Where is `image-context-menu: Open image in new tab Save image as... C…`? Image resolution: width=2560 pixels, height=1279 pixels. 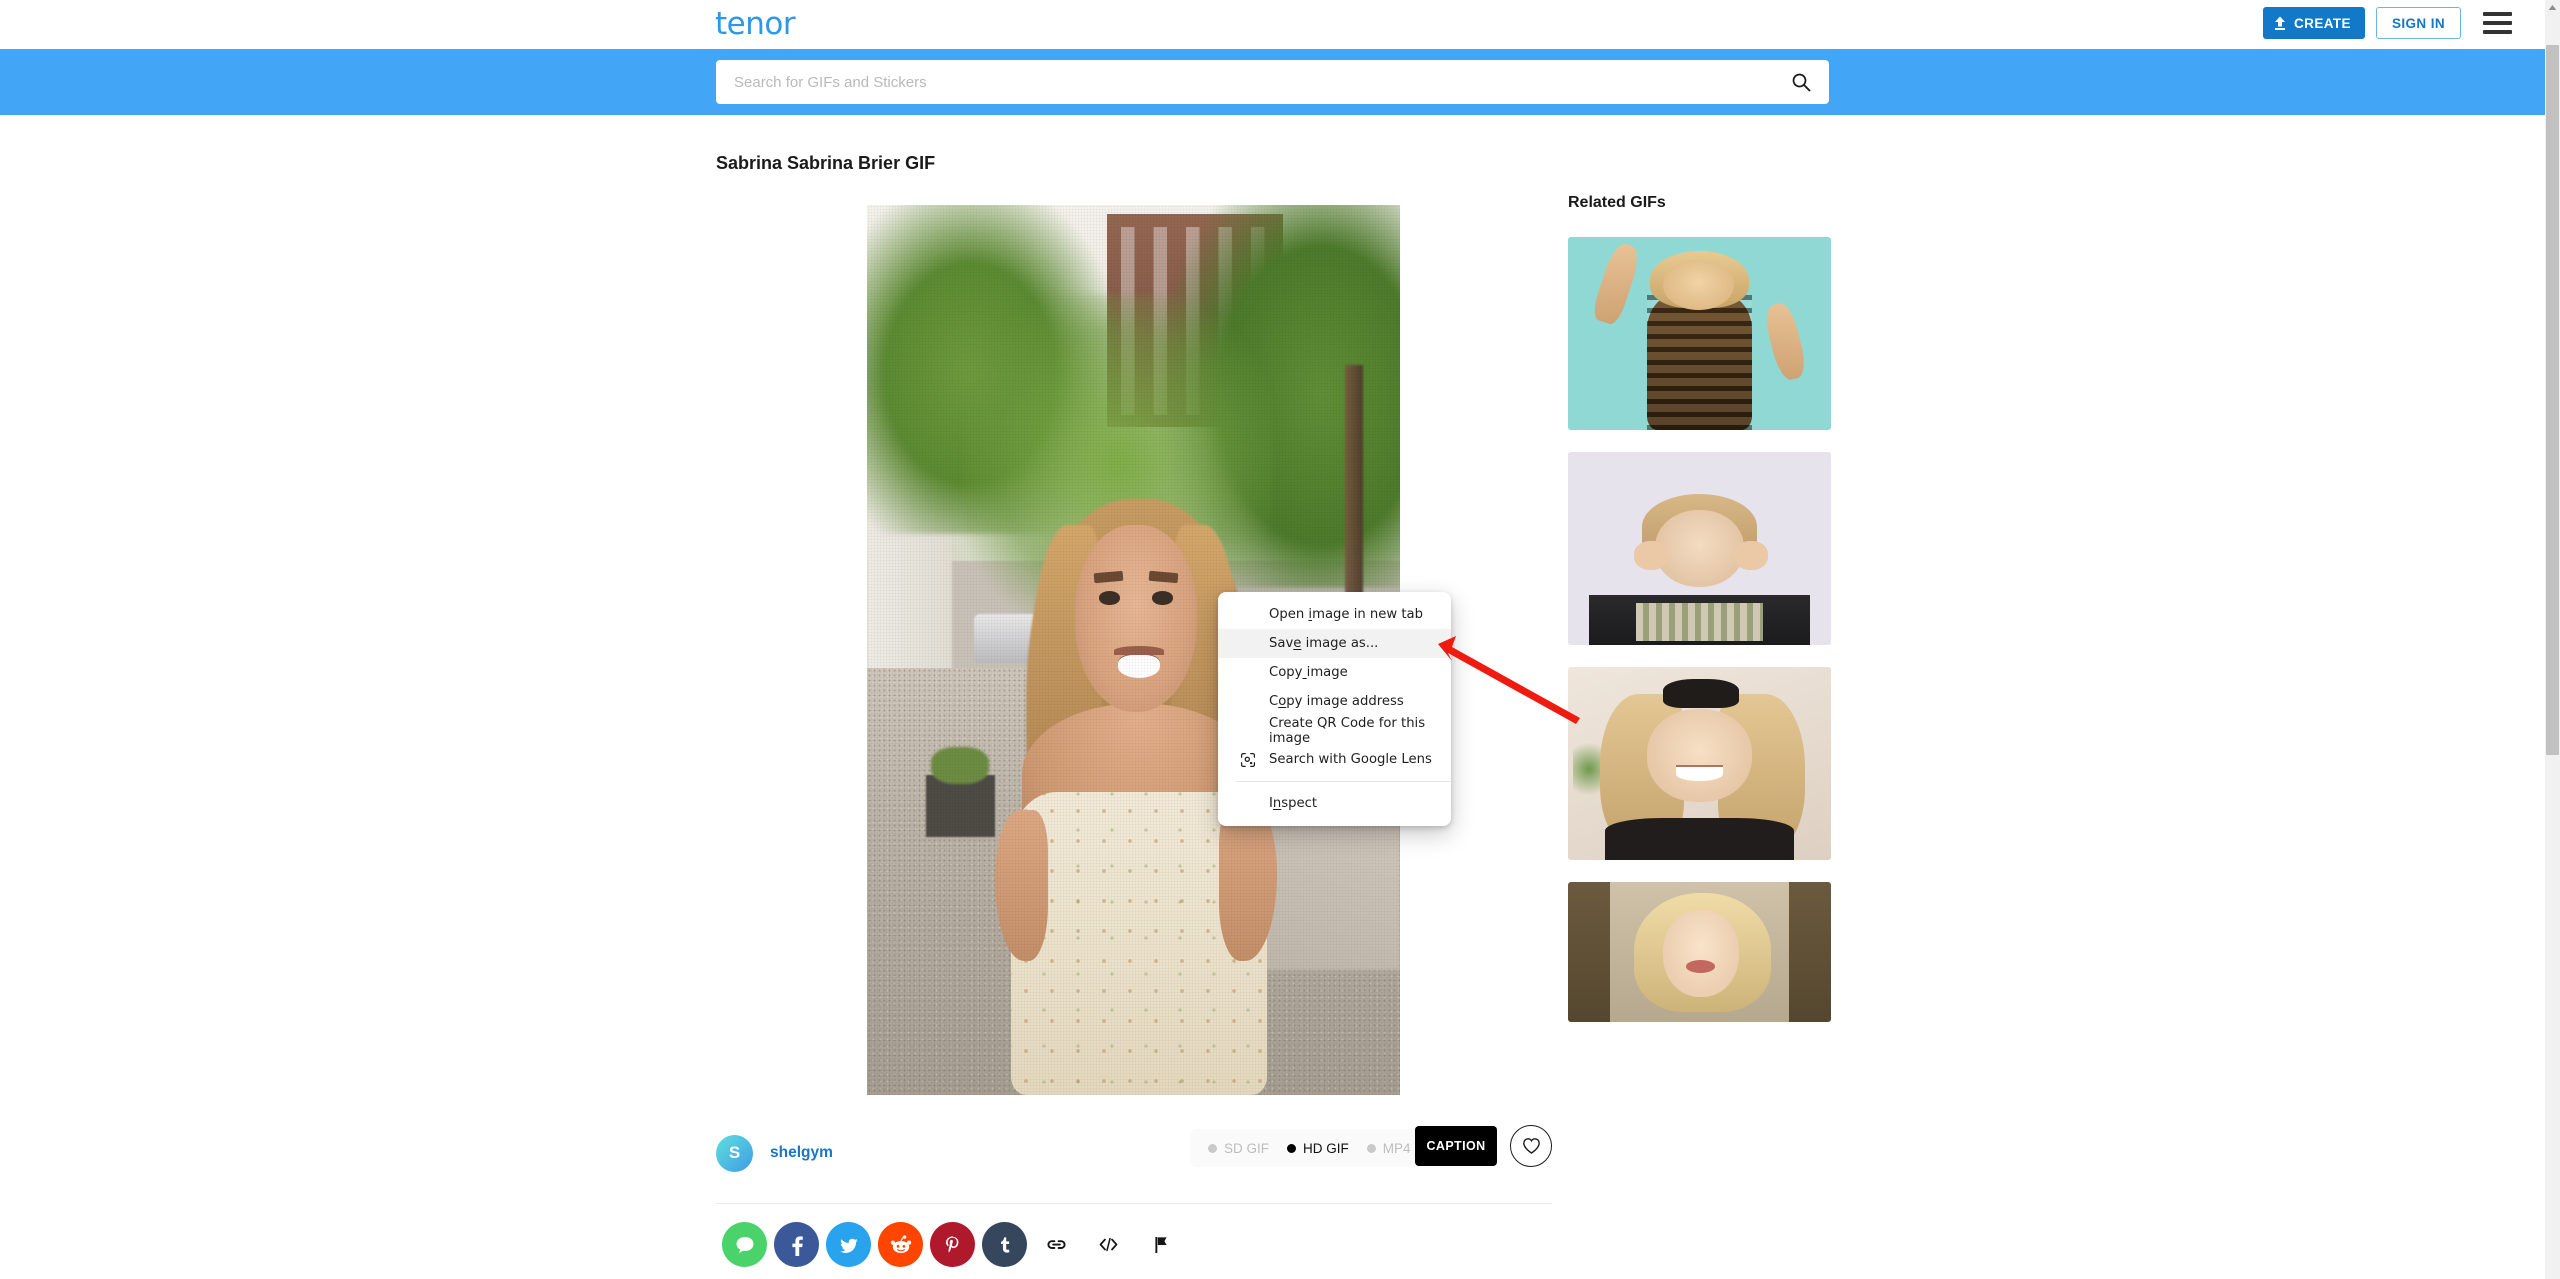 image-context-menu: Open image in new tab Save image as... C… is located at coordinates (1334, 709).